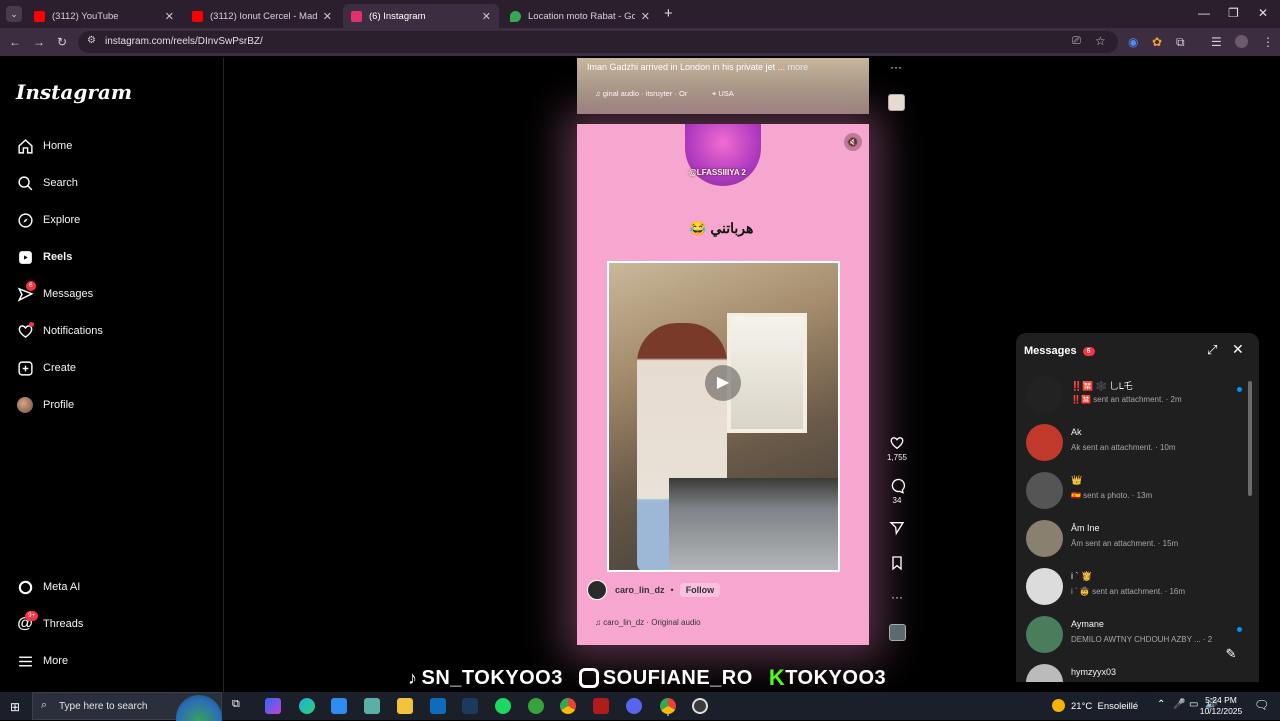 This screenshot has height=721, width=1280. Describe the element at coordinates (700, 590) in the screenshot. I see `follow-button: Follow` at that location.